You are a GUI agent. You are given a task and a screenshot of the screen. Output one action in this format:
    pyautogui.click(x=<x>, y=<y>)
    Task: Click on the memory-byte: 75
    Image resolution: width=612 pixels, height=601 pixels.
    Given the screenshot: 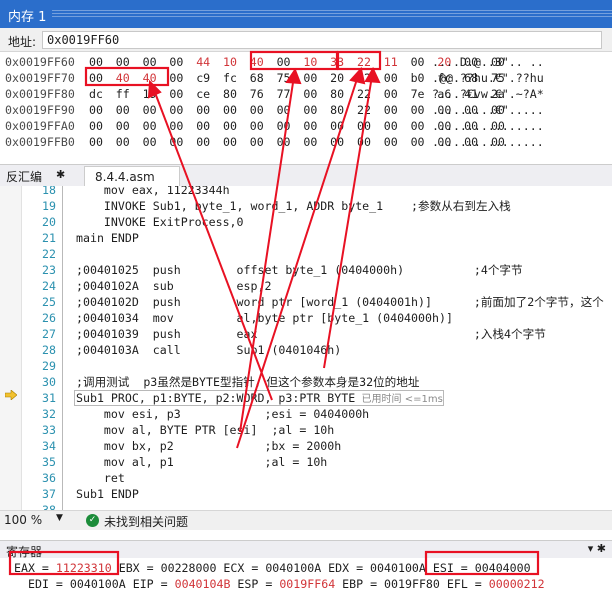 What is the action you would take?
    pyautogui.click(x=290, y=78)
    